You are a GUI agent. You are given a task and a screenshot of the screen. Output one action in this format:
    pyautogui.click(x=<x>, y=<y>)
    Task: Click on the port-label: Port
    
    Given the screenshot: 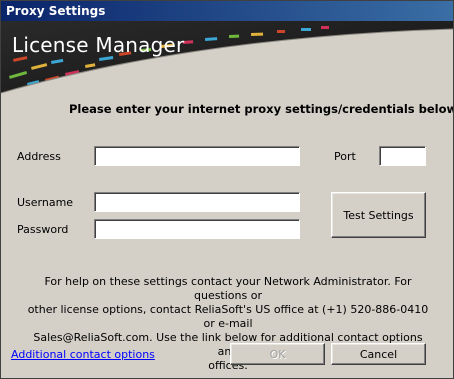 What is the action you would take?
    pyautogui.click(x=345, y=156)
    